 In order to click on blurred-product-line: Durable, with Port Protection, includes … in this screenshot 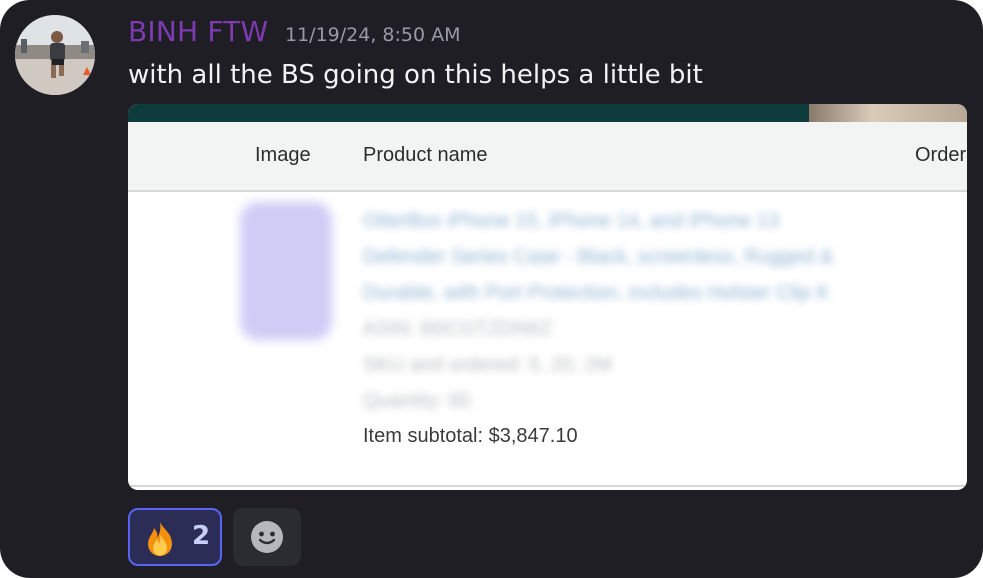, I will do `click(596, 293)`.